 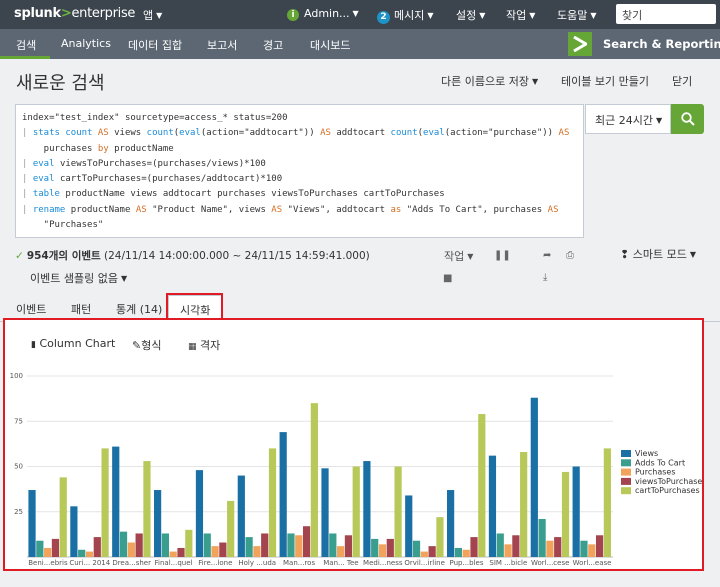 I want to click on search-button, so click(x=687, y=119).